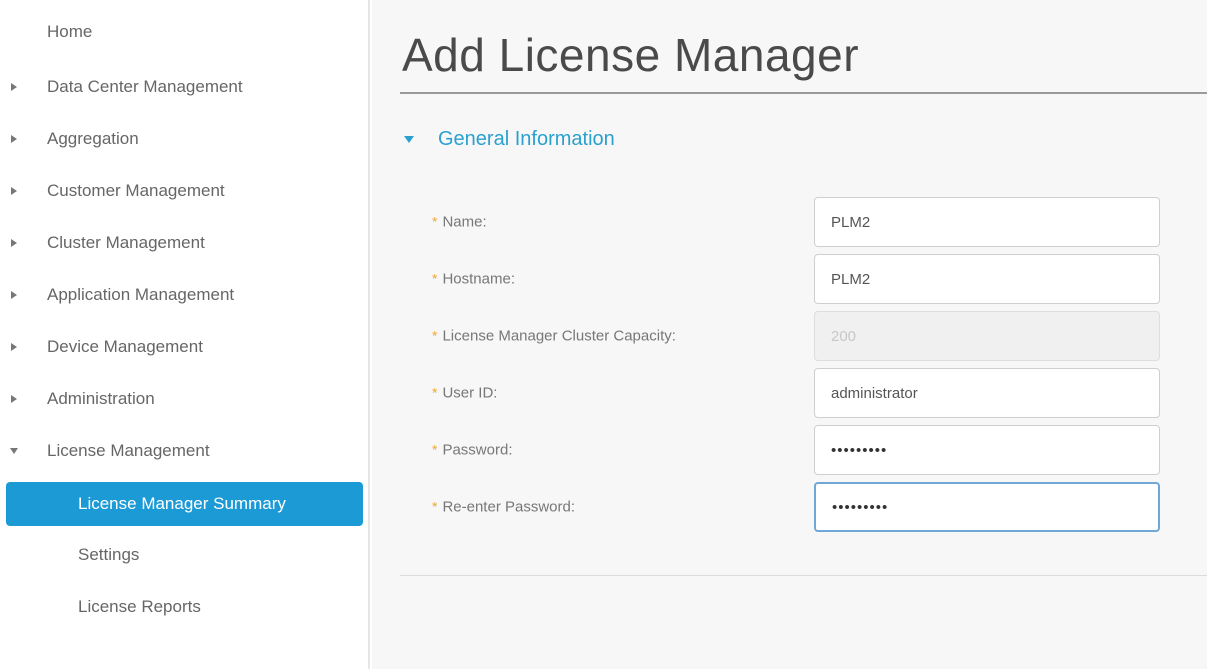 Image resolution: width=1207 pixels, height=669 pixels. Describe the element at coordinates (789, 450) in the screenshot. I see `form-row-password: * Password:` at that location.